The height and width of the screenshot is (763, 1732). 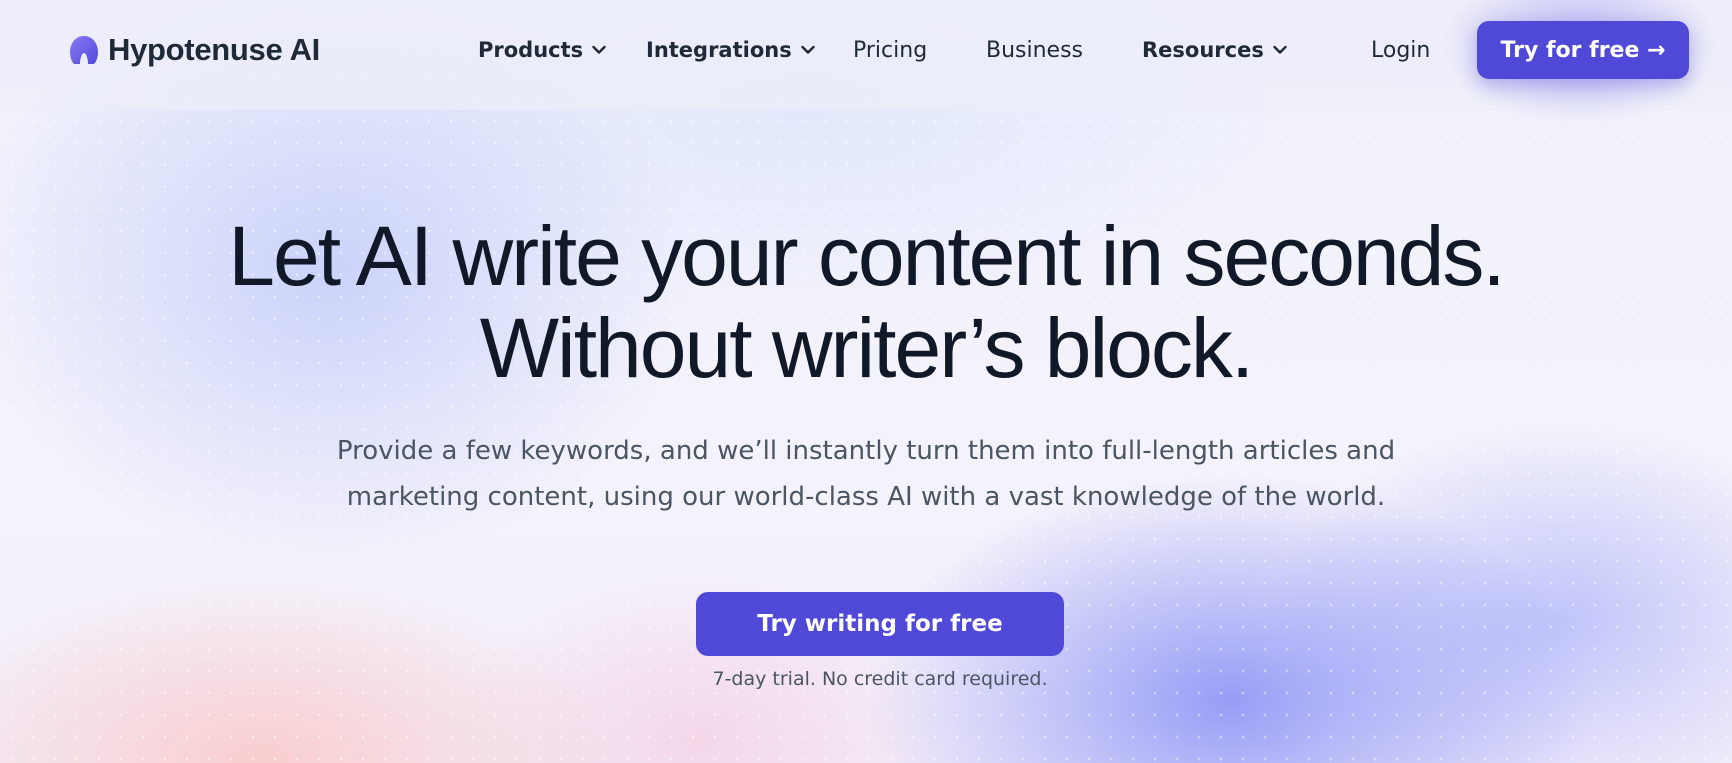 I want to click on nav-business: Business, so click(x=1034, y=50).